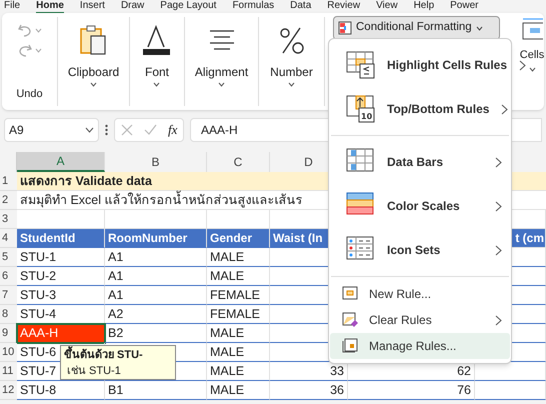  Describe the element at coordinates (12, 6) in the screenshot. I see `ribbon-tab: File` at that location.